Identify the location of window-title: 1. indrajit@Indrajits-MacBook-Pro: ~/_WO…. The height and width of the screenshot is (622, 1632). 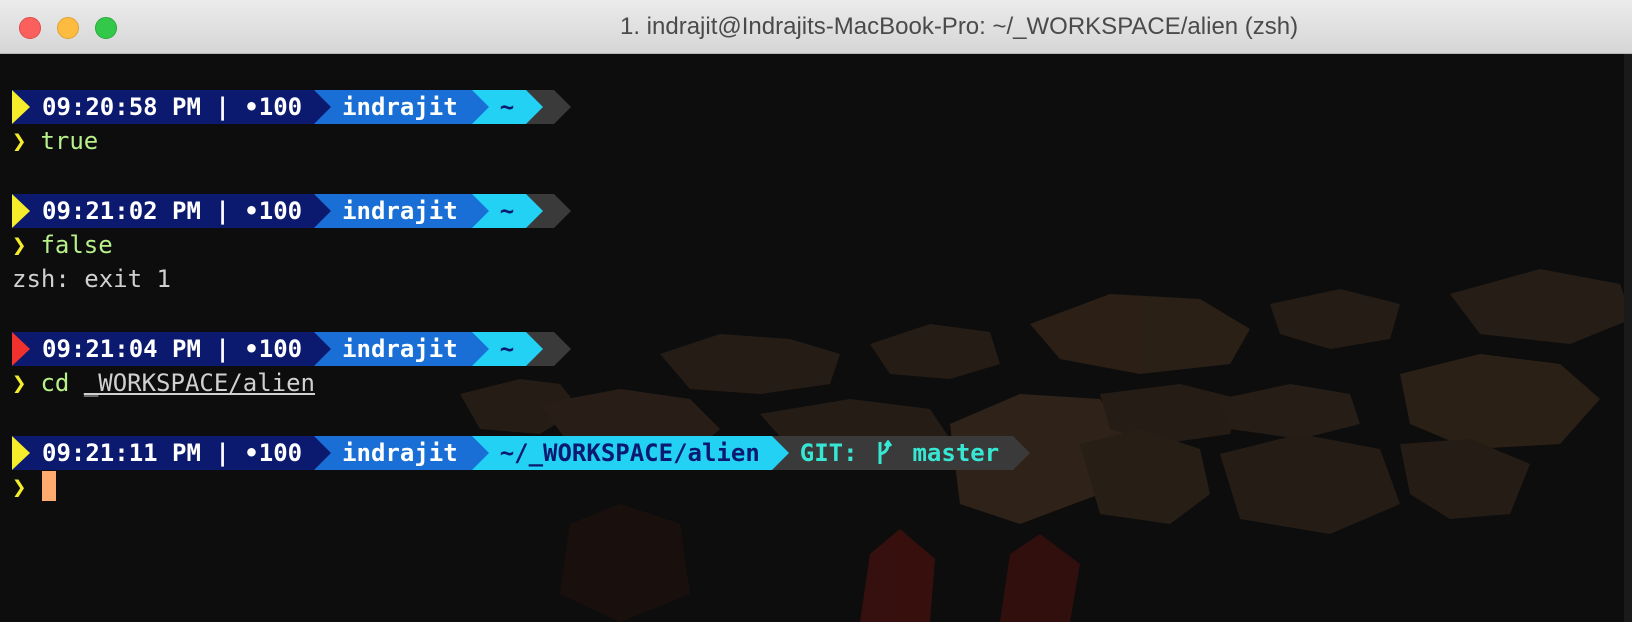
(959, 26).